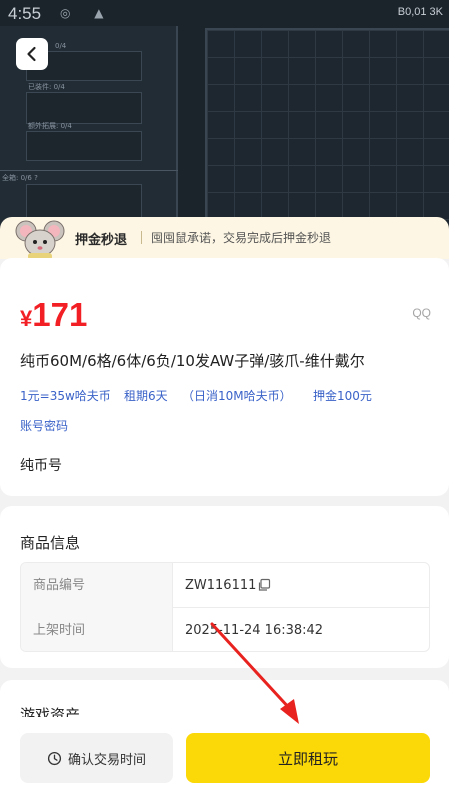 Image resolution: width=449 pixels, height=798 pixels. Describe the element at coordinates (50, 126) in the screenshot. I see `slot-label: 额外拓展: 0/4` at that location.